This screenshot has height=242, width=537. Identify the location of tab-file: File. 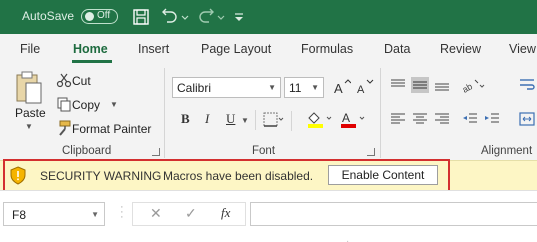
(30, 49).